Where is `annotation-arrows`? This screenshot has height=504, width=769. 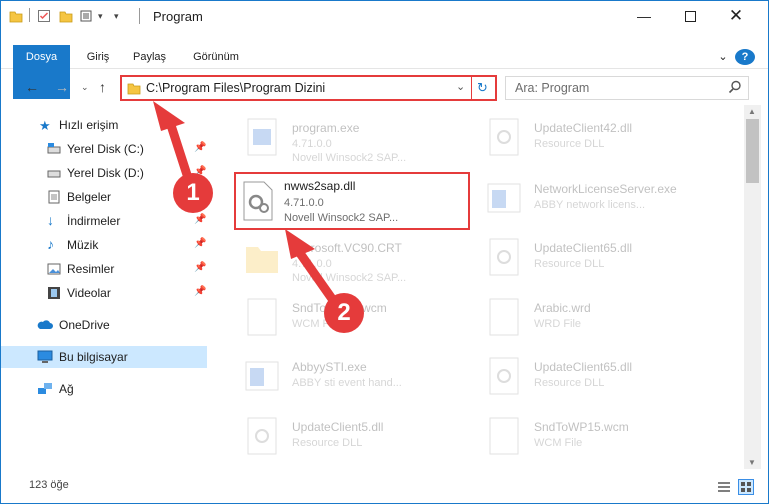
annotation-arrows is located at coordinates (246, 204).